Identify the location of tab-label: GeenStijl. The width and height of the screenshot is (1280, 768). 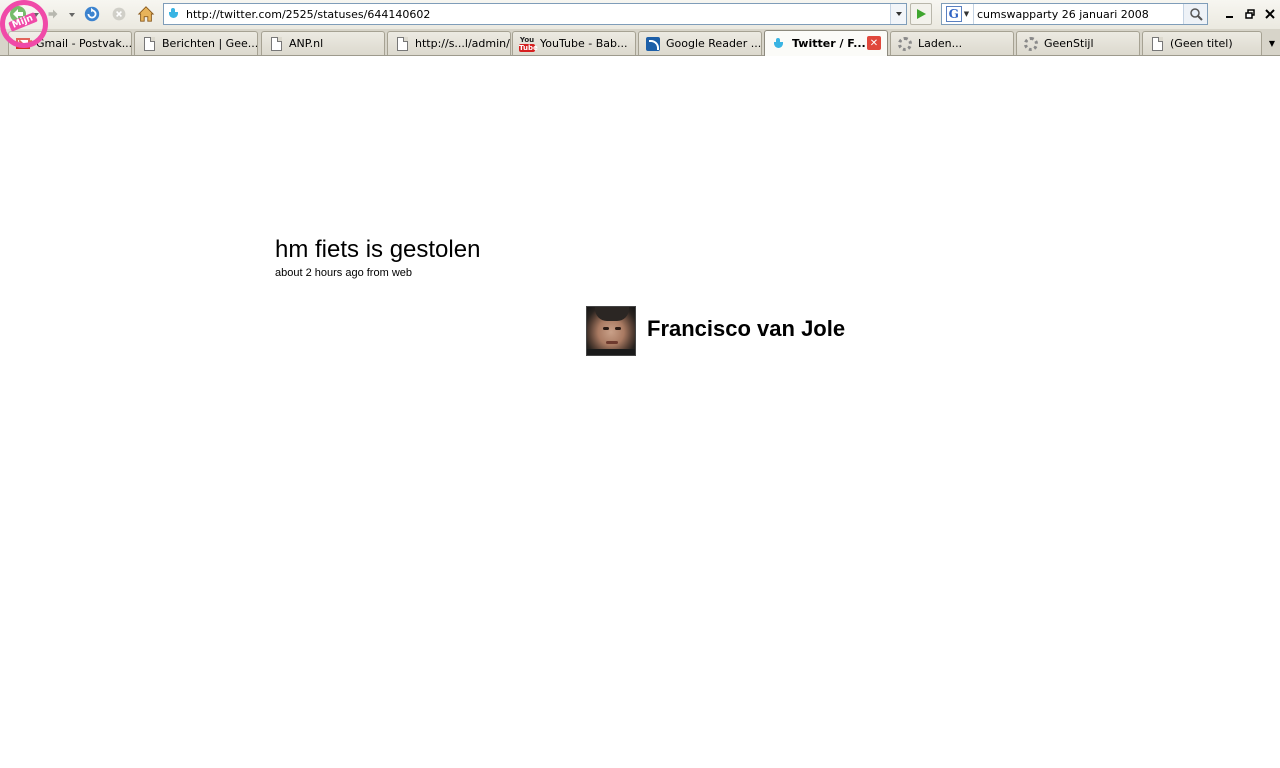
(1069, 43).